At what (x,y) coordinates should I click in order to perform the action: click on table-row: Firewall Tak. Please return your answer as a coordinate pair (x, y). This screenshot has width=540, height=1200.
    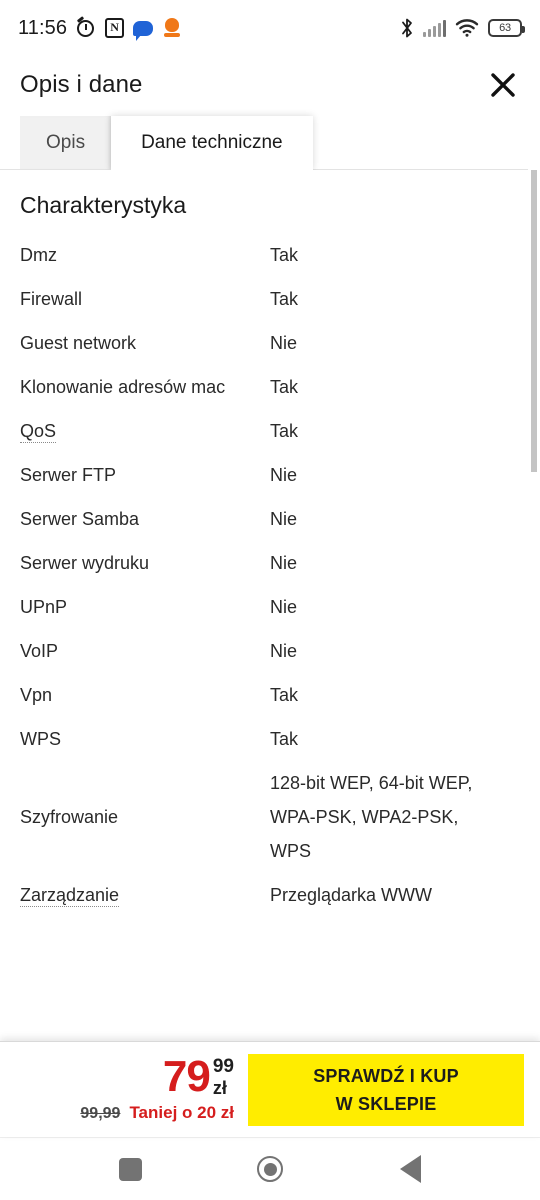
    Looking at the image, I should click on (270, 299).